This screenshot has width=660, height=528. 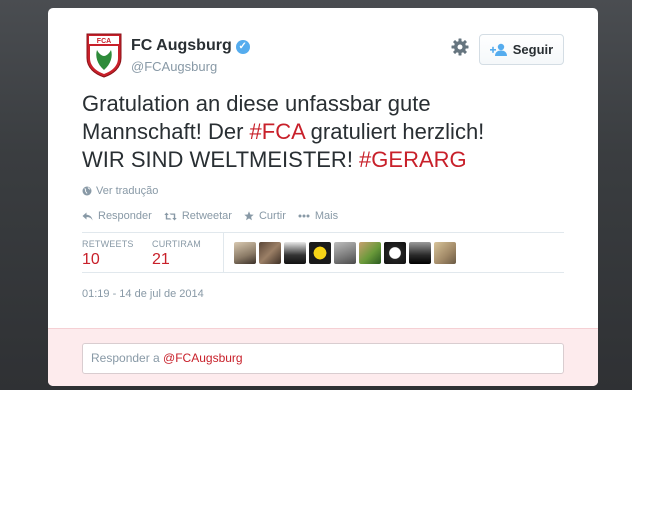 I want to click on globe-icon, so click(x=87, y=191).